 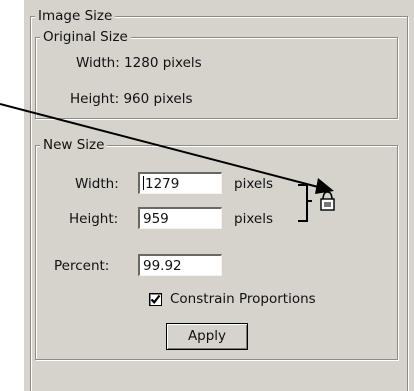 I want to click on height-label: Height:, so click(x=94, y=219).